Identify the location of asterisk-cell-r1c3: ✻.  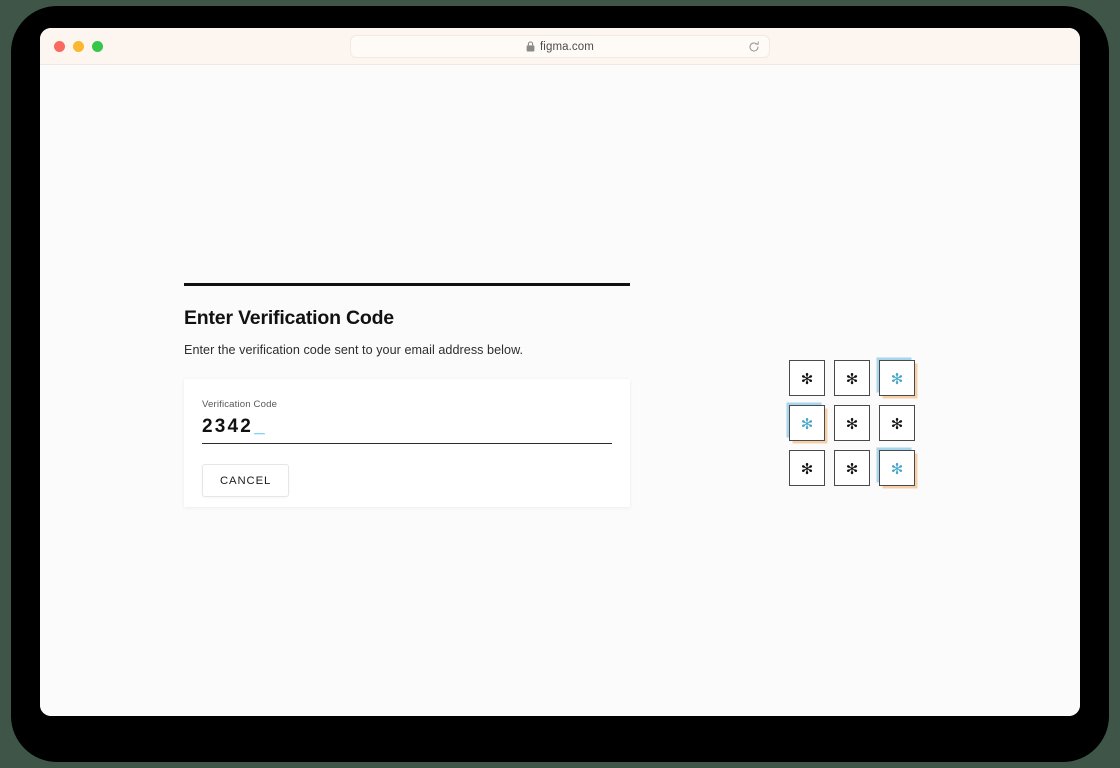
(897, 378).